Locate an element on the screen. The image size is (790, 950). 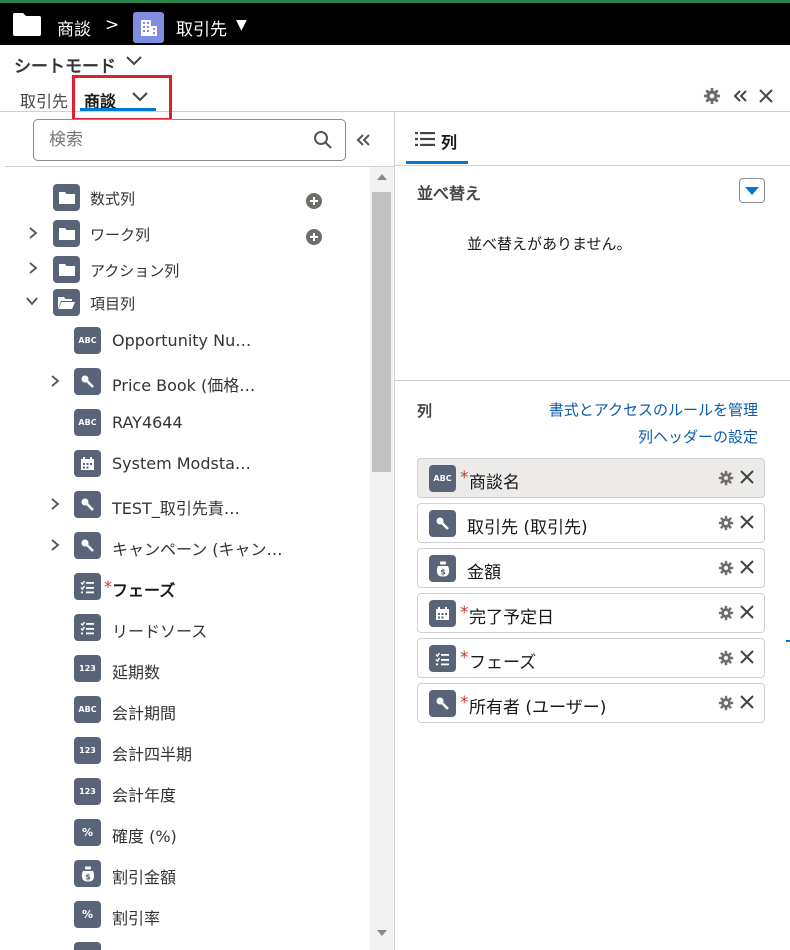
caret-down-icon is located at coordinates (752, 191).